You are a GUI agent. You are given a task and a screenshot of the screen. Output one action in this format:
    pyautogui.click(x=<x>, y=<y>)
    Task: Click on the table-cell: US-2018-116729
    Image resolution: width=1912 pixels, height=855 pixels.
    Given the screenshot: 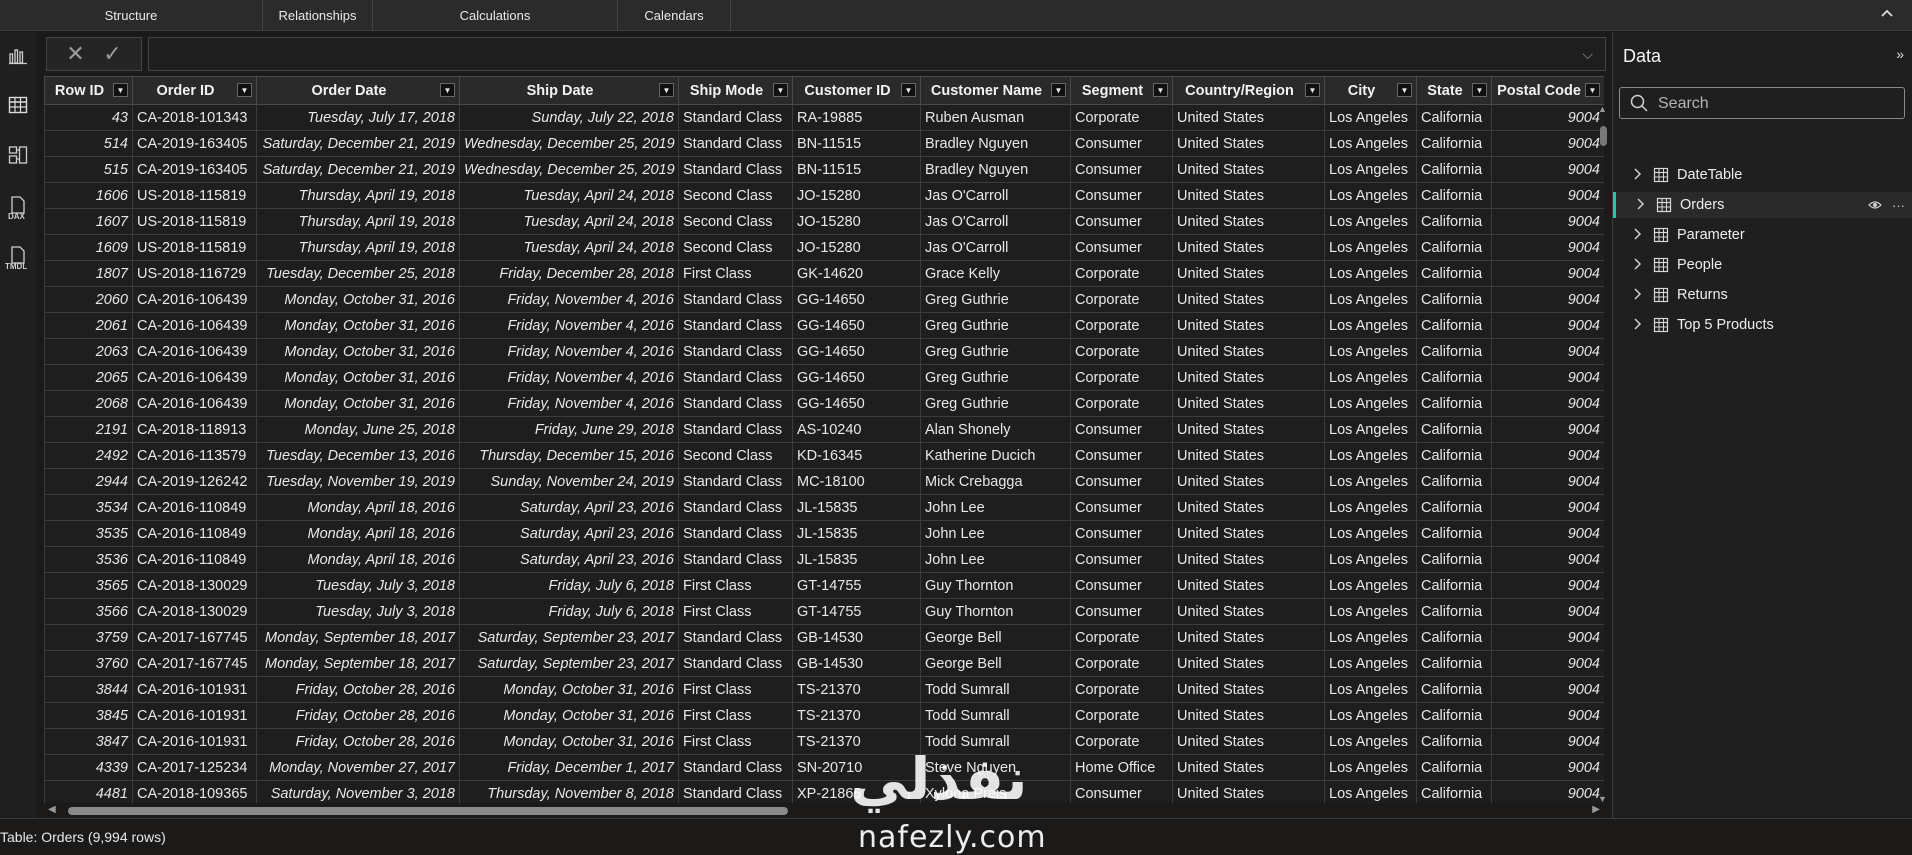 What is the action you would take?
    pyautogui.click(x=194, y=273)
    